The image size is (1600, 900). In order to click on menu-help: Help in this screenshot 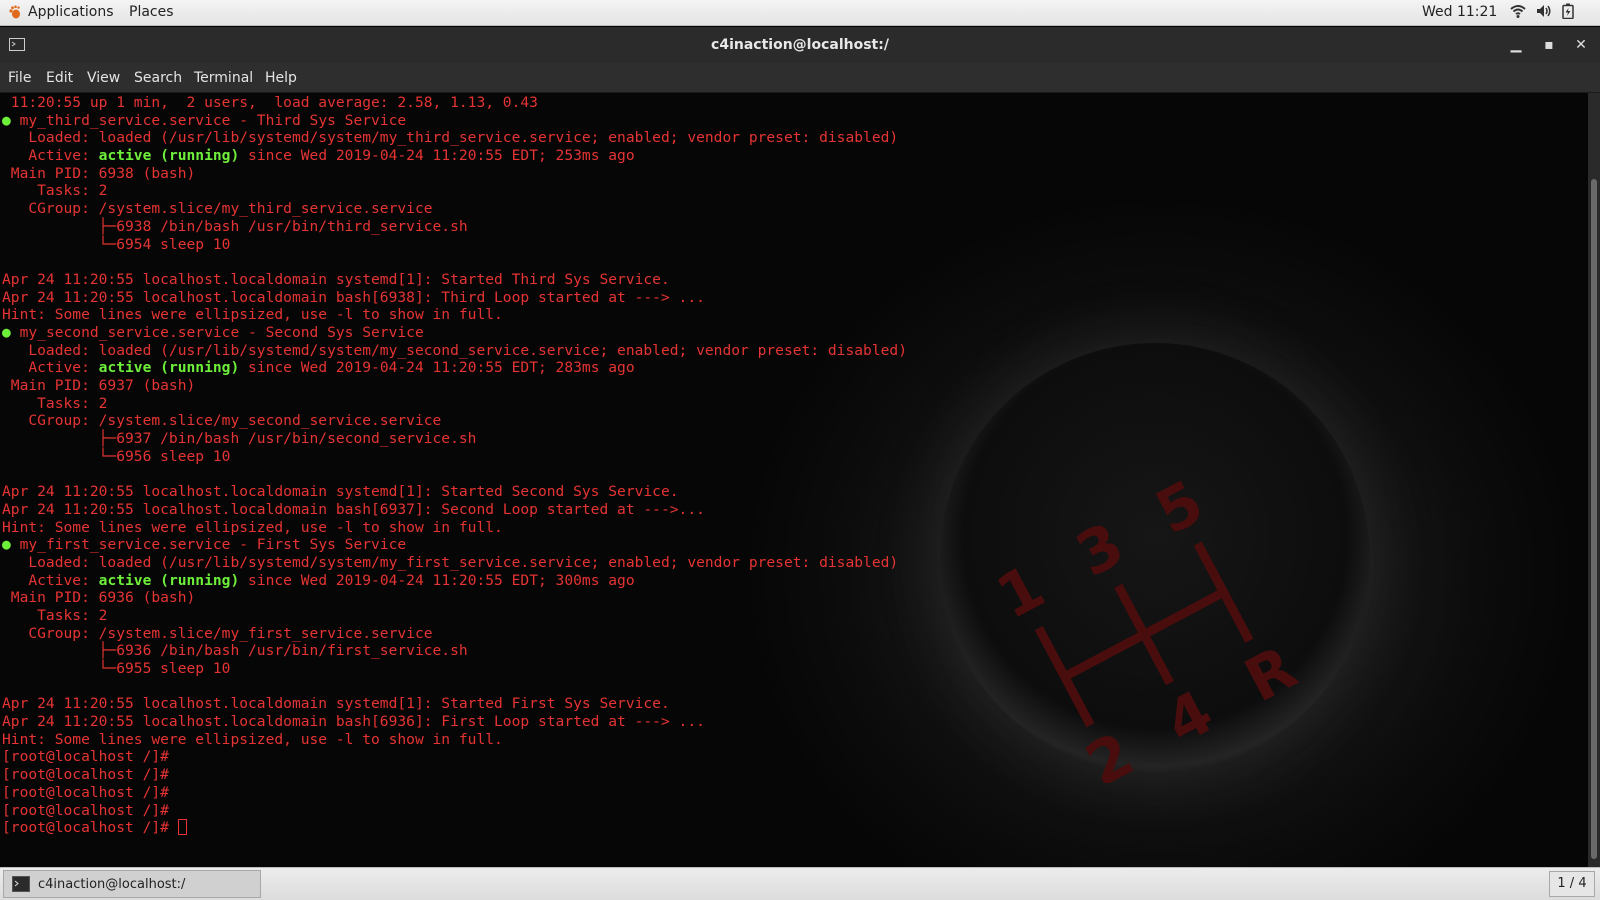, I will do `click(281, 78)`.